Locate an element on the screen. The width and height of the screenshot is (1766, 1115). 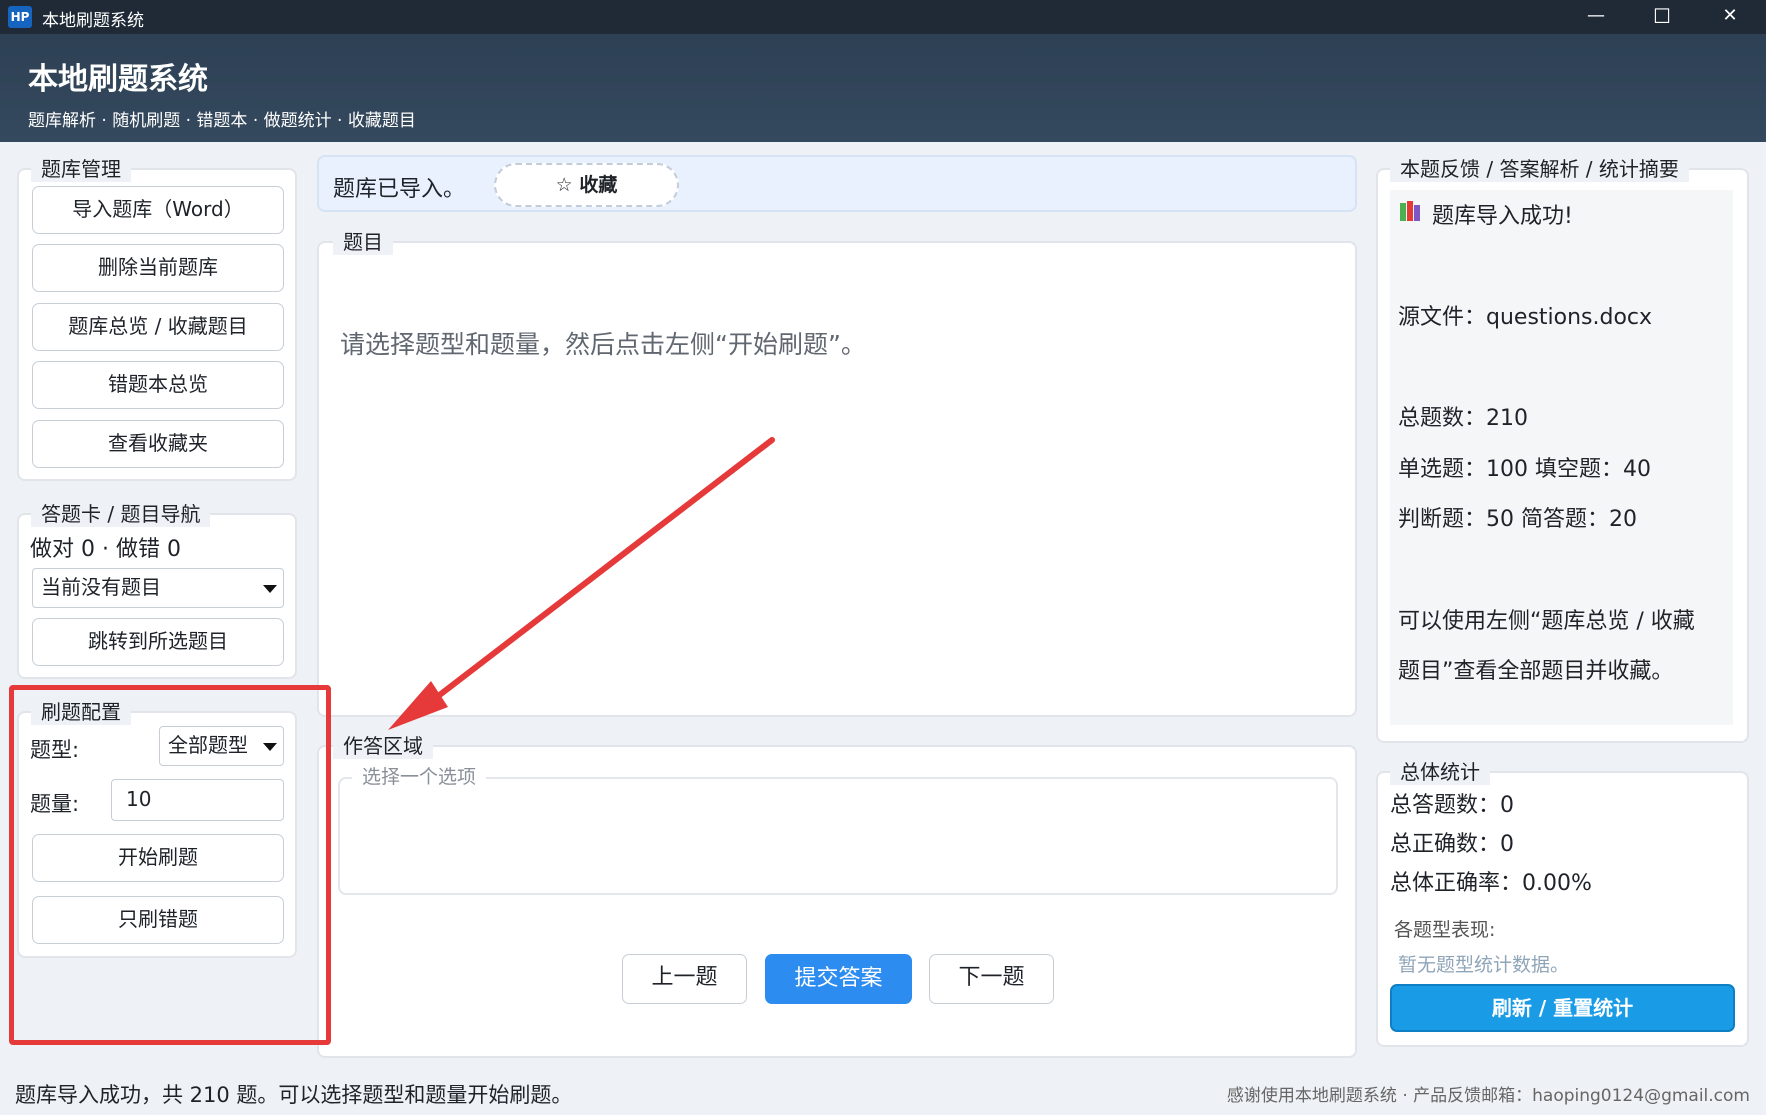
total-answered: 总答题数：0 is located at coordinates (1452, 805).